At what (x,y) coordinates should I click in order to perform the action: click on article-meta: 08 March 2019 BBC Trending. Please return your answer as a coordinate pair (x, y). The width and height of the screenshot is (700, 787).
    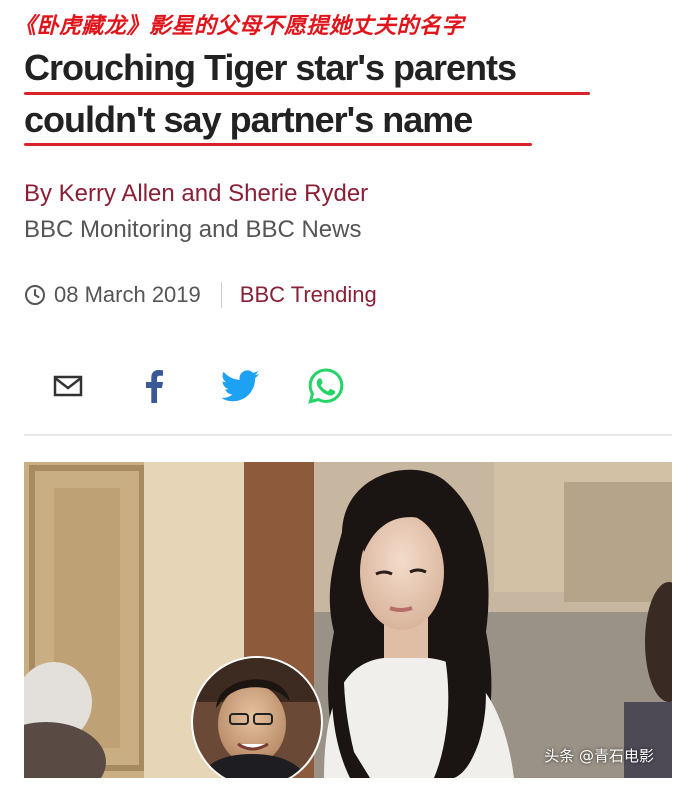
    Looking at the image, I should click on (200, 295).